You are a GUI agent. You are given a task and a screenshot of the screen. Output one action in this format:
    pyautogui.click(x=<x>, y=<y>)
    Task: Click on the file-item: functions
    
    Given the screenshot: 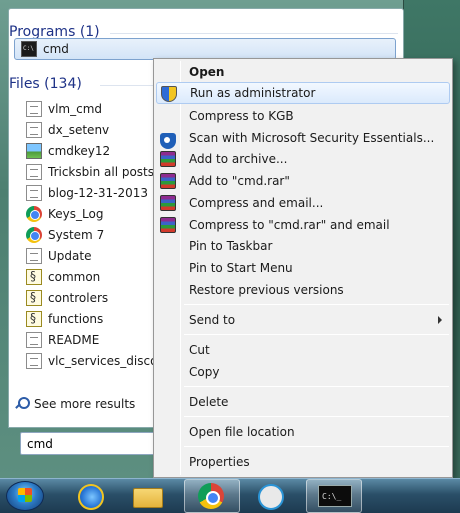 What is the action you would take?
    pyautogui.click(x=89, y=319)
    